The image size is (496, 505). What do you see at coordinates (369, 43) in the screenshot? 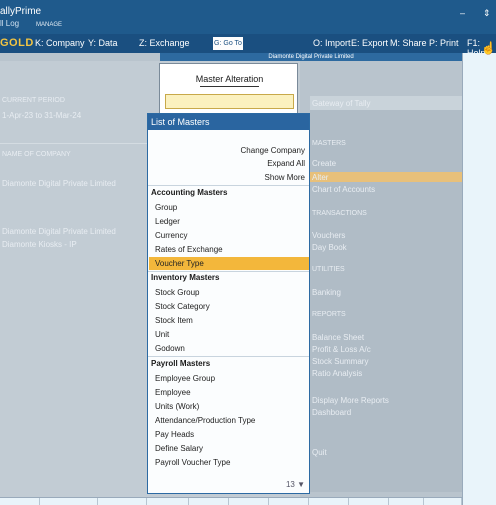
I see `menu-export: E: Export` at bounding box center [369, 43].